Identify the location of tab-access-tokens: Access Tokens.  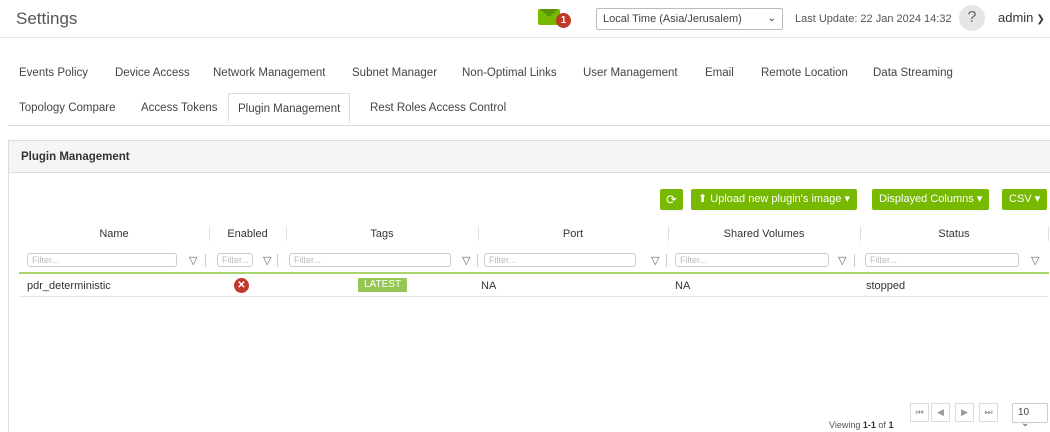
(179, 108).